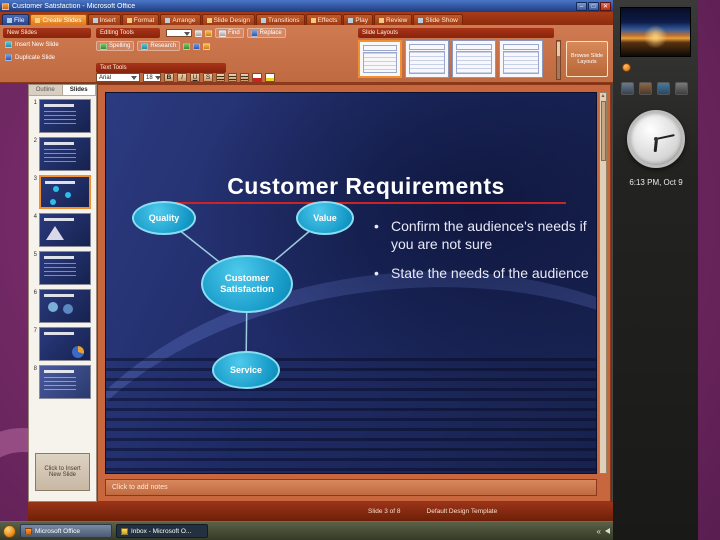 This screenshot has width=720, height=540. Describe the element at coordinates (270, 77) in the screenshot. I see `highlight-color-swatch` at that location.